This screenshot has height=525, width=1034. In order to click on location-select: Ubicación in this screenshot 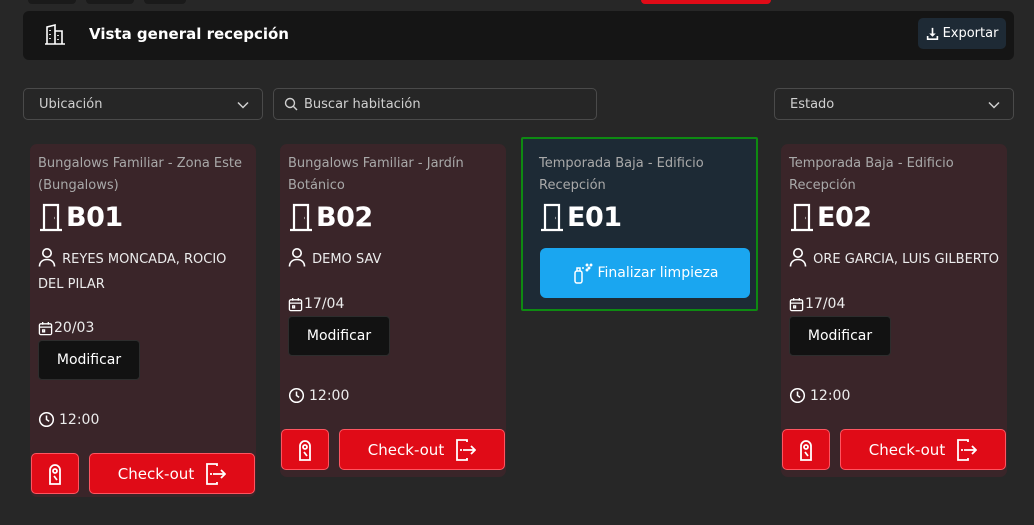, I will do `click(143, 104)`.